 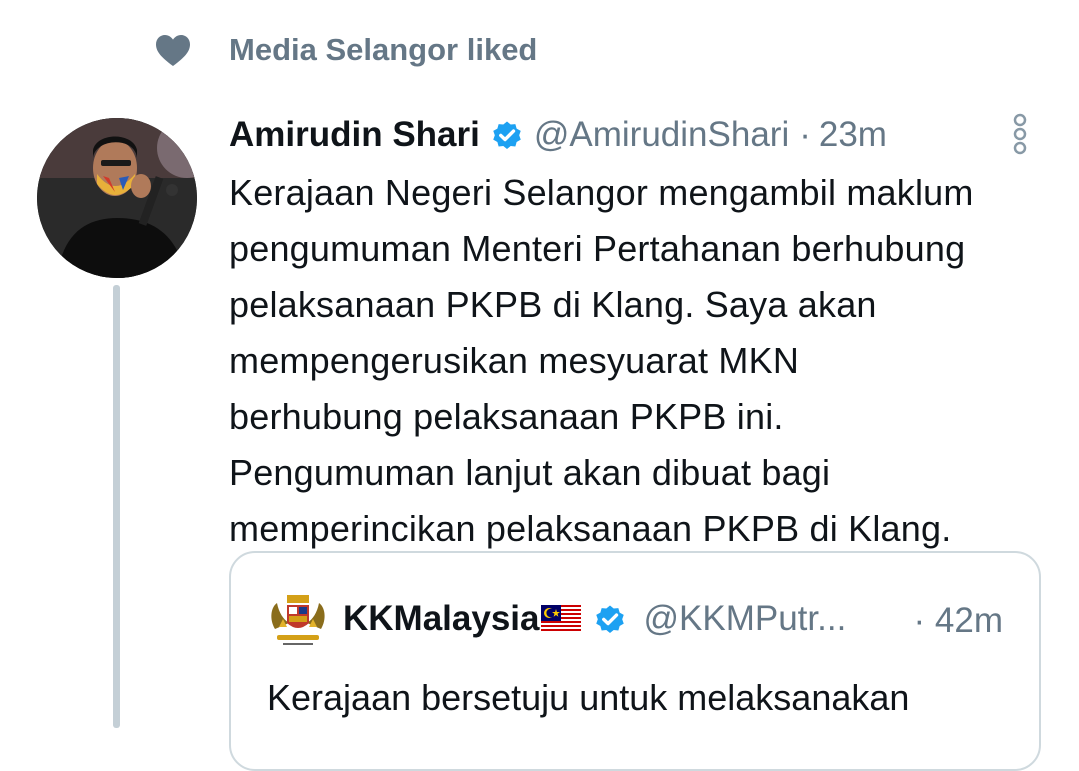 I want to click on author-avatar, so click(x=117, y=198).